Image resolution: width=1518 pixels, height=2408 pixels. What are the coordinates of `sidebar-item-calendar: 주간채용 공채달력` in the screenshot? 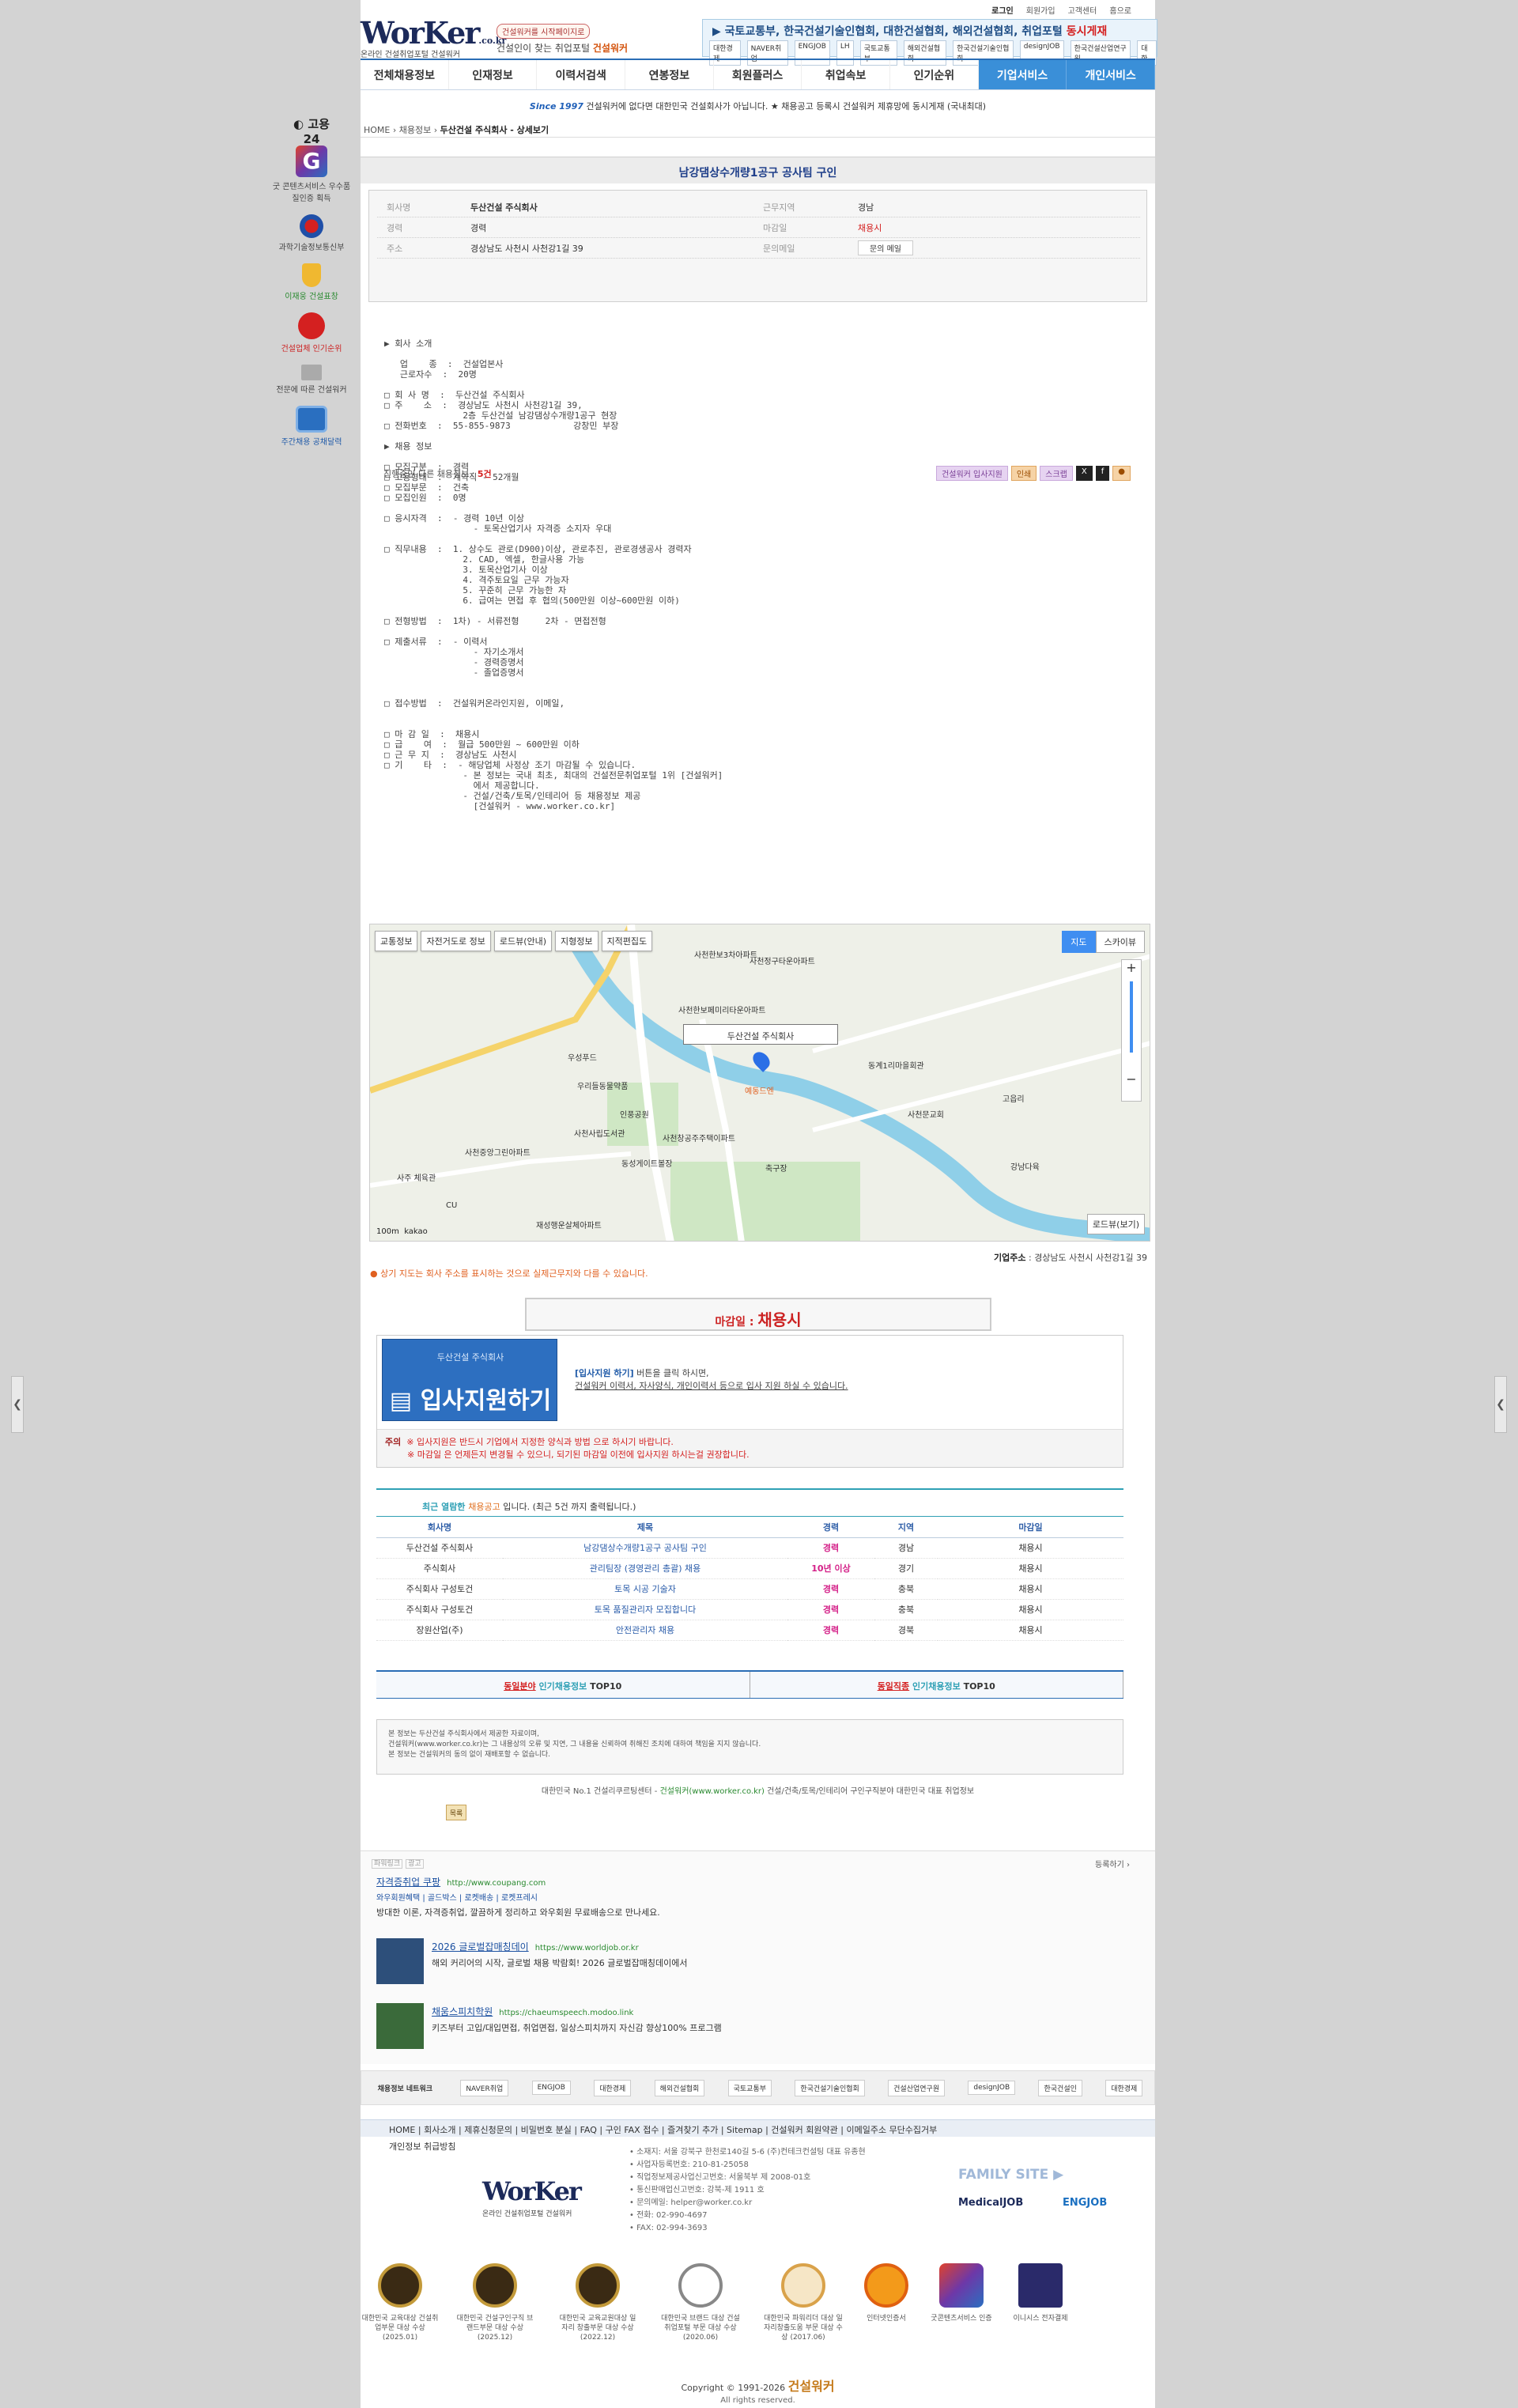 It's located at (311, 426).